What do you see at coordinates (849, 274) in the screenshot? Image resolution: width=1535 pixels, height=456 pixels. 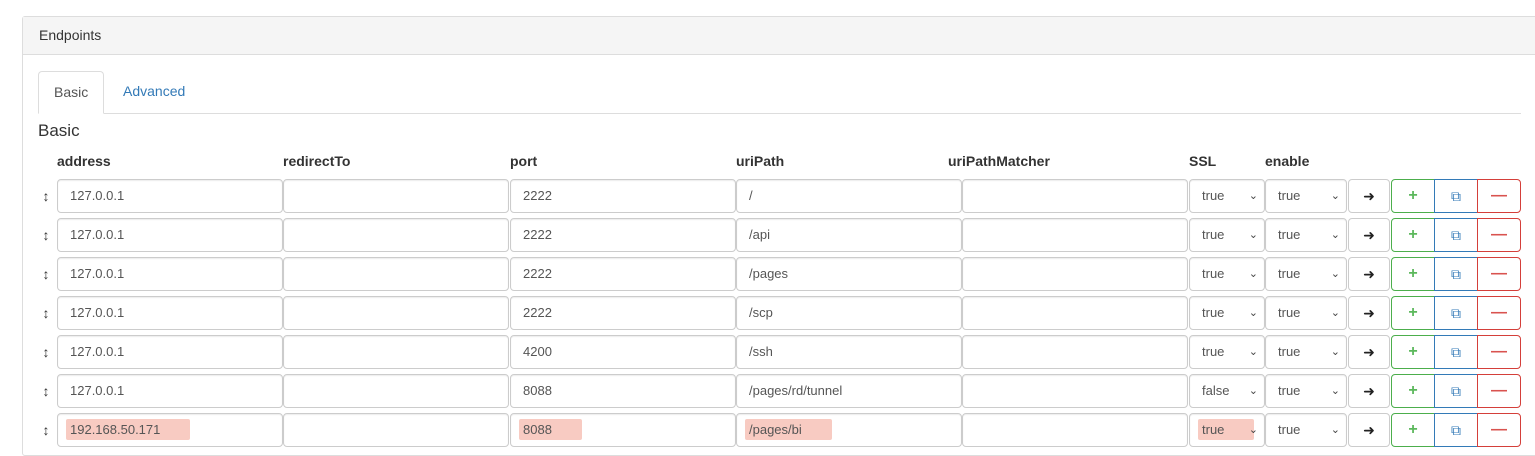 I see `uripath-input: /pages` at bounding box center [849, 274].